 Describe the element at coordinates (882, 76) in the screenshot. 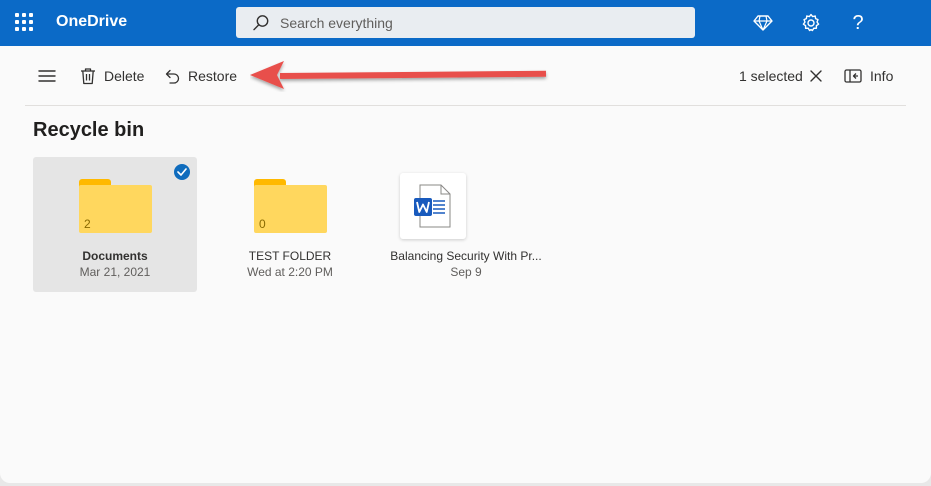

I see `info-label: Info` at that location.